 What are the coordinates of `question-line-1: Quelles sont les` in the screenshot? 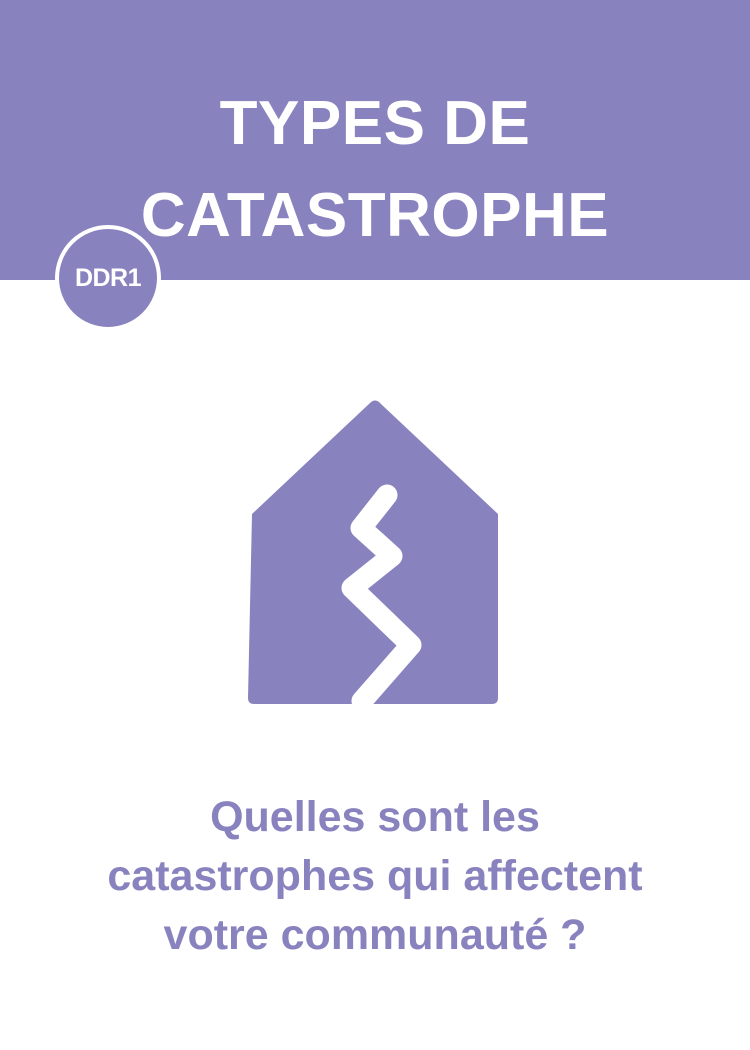 It's located at (375, 817).